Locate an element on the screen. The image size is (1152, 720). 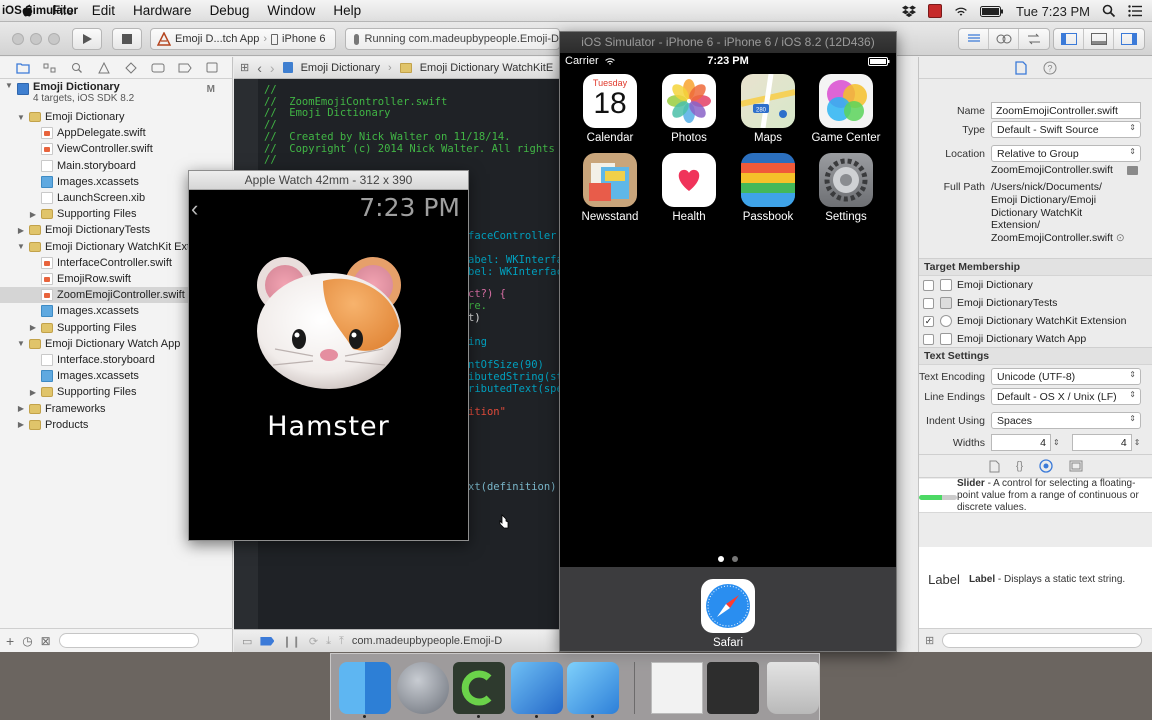
file-type-popup: Default - Swift Source ⇕ is located at coordinates (1066, 129).